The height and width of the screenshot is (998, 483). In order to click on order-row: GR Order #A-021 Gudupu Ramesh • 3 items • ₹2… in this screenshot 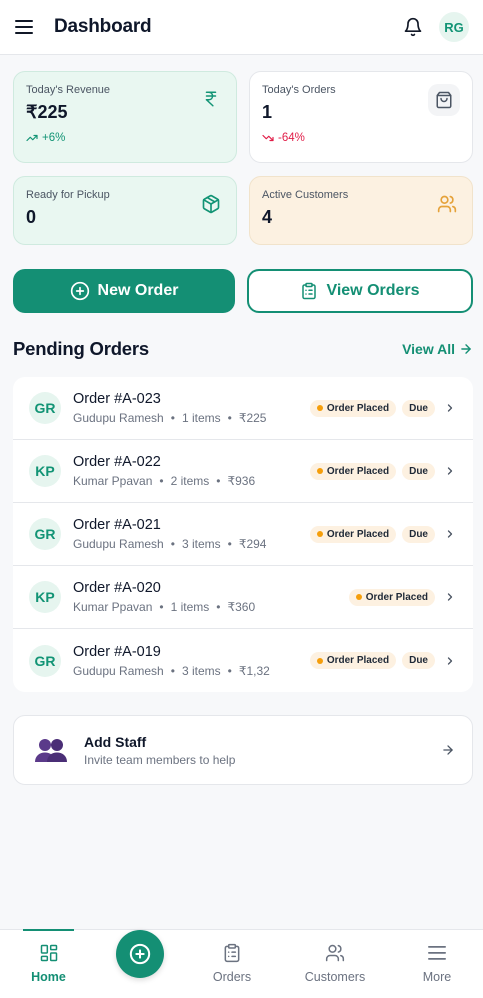, I will do `click(243, 534)`.